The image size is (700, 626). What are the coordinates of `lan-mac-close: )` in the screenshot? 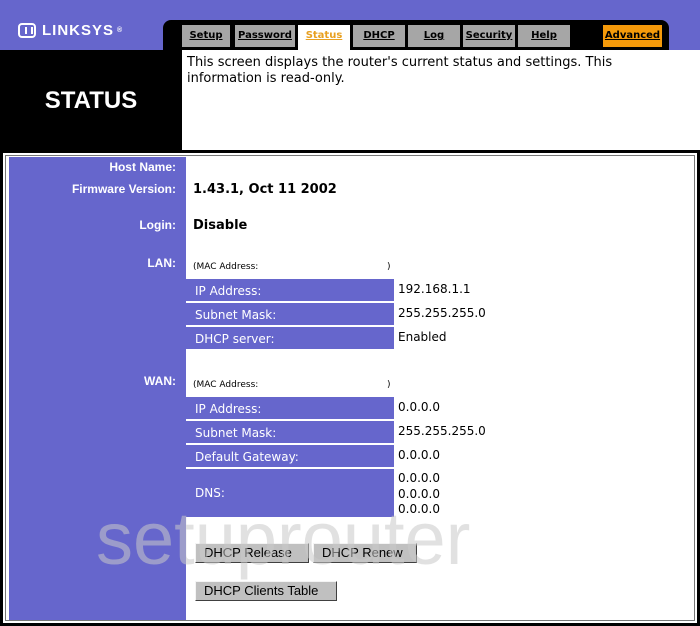 It's located at (389, 267).